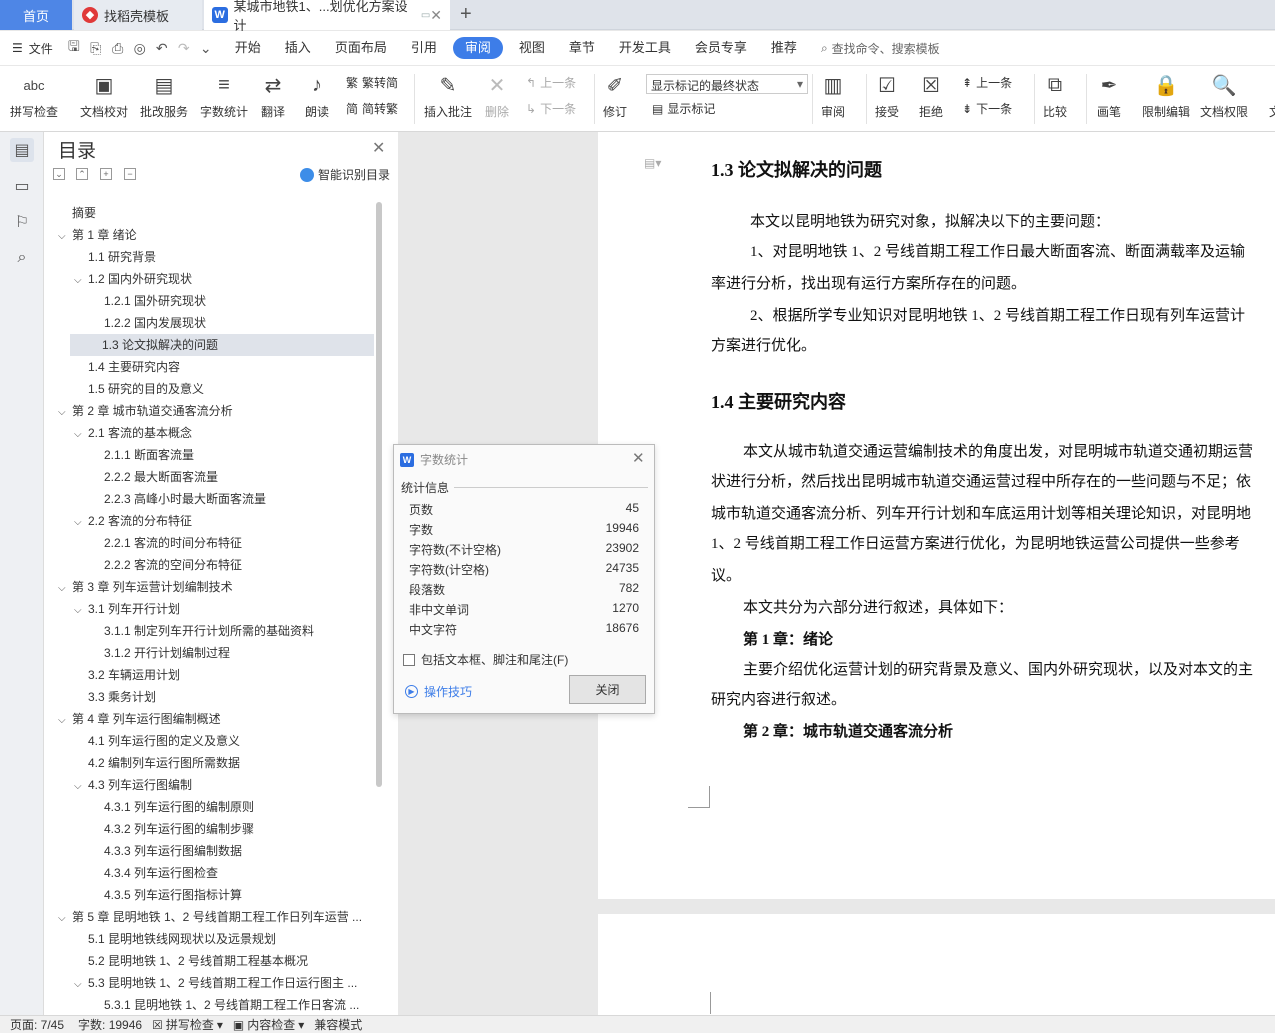 Image resolution: width=1275 pixels, height=1033 pixels. I want to click on toc-item: 1.1 研究背景, so click(209, 257).